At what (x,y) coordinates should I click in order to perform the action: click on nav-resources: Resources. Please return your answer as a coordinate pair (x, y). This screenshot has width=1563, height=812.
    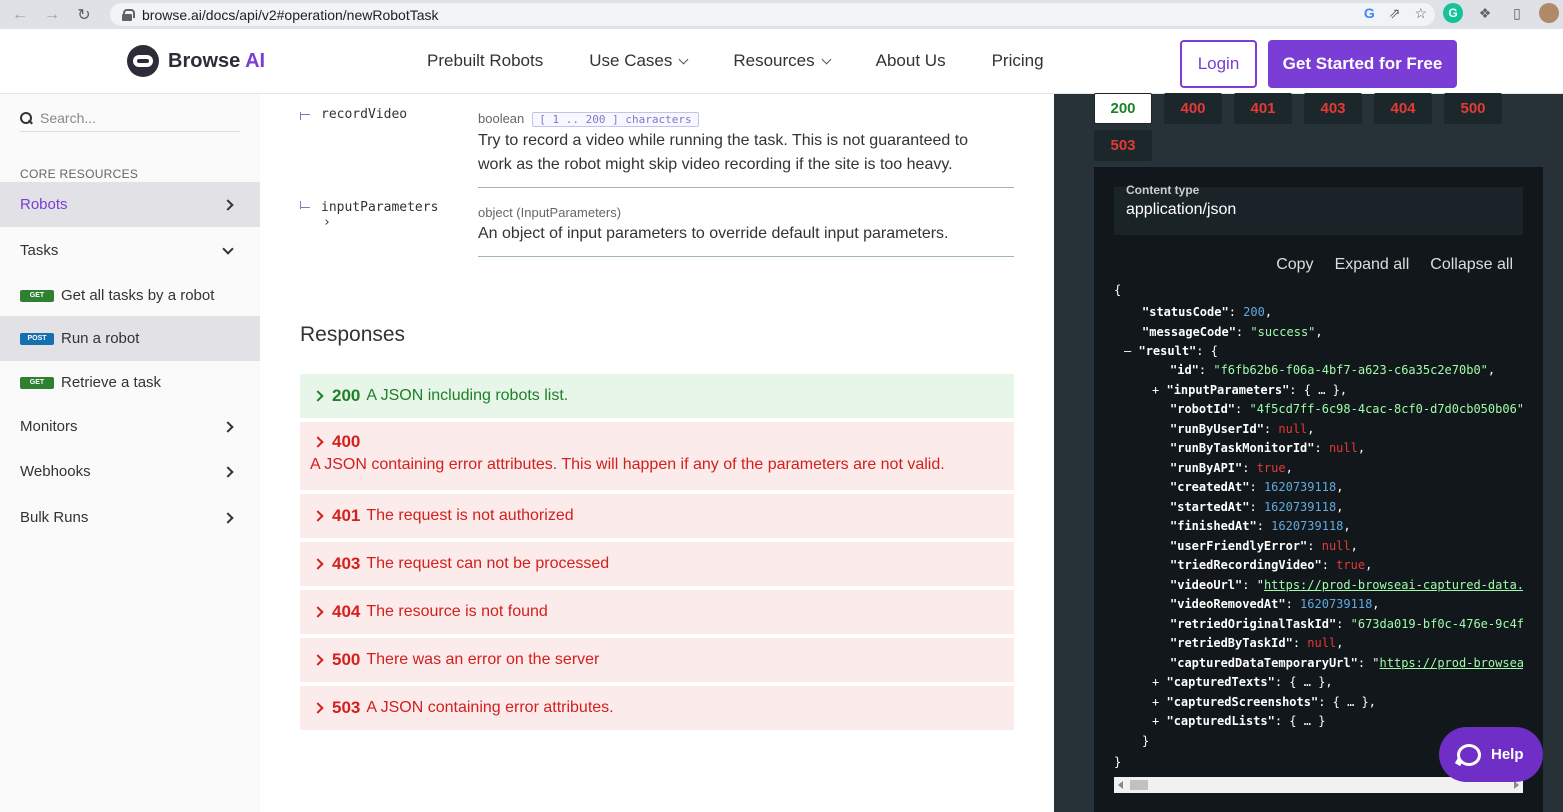
    Looking at the image, I should click on (782, 61).